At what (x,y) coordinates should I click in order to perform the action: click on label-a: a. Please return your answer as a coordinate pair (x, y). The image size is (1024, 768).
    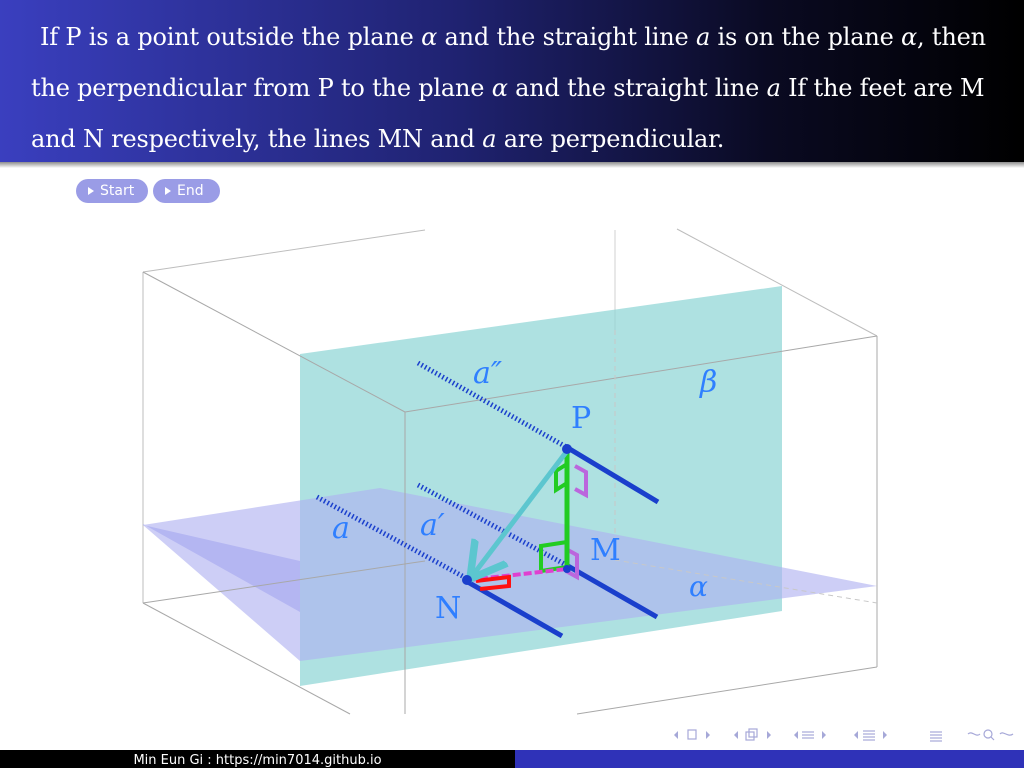
    Looking at the image, I should click on (341, 528).